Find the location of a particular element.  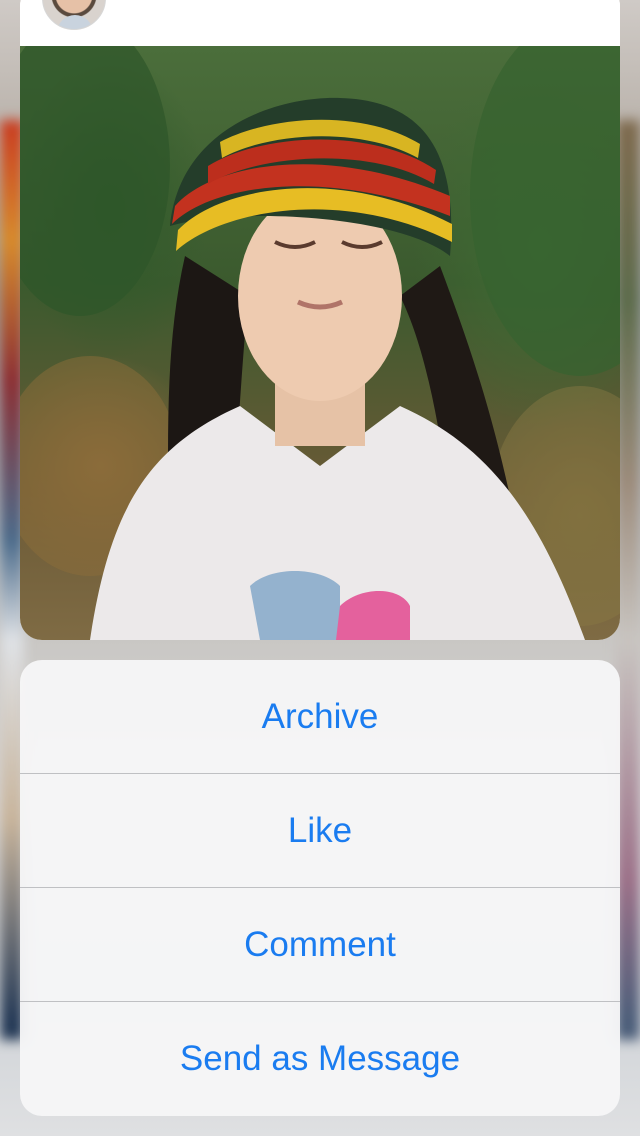

avatar-shirt is located at coordinates (75, 22).